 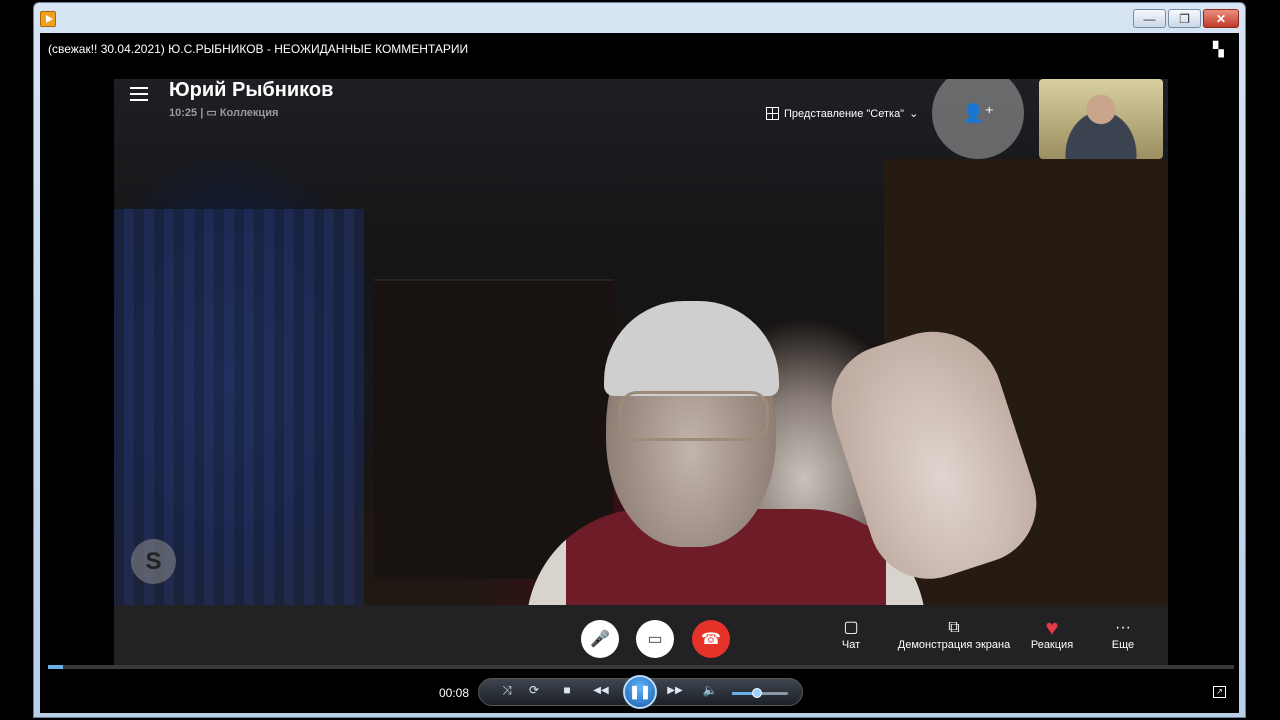 What do you see at coordinates (534, 690) in the screenshot?
I see `repeat-button: ⟳` at bounding box center [534, 690].